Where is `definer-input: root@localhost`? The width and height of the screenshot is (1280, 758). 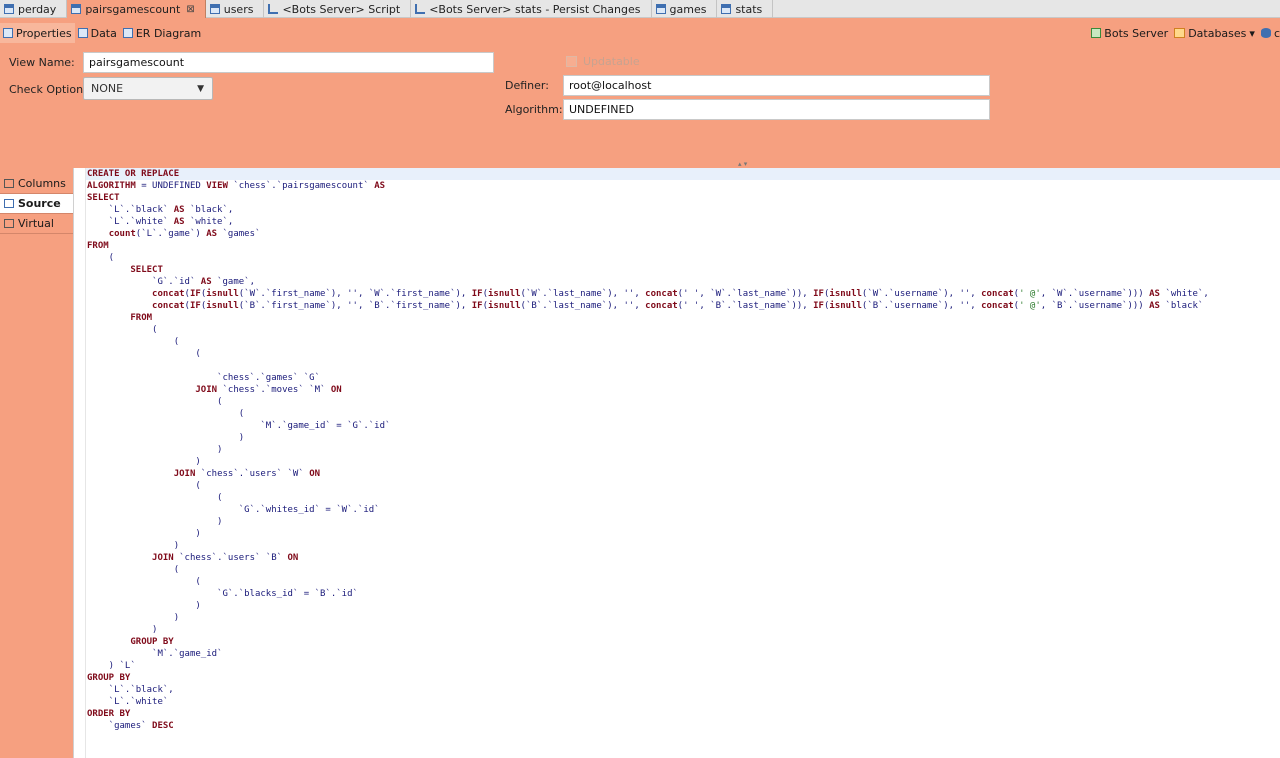 definer-input: root@localhost is located at coordinates (776, 85).